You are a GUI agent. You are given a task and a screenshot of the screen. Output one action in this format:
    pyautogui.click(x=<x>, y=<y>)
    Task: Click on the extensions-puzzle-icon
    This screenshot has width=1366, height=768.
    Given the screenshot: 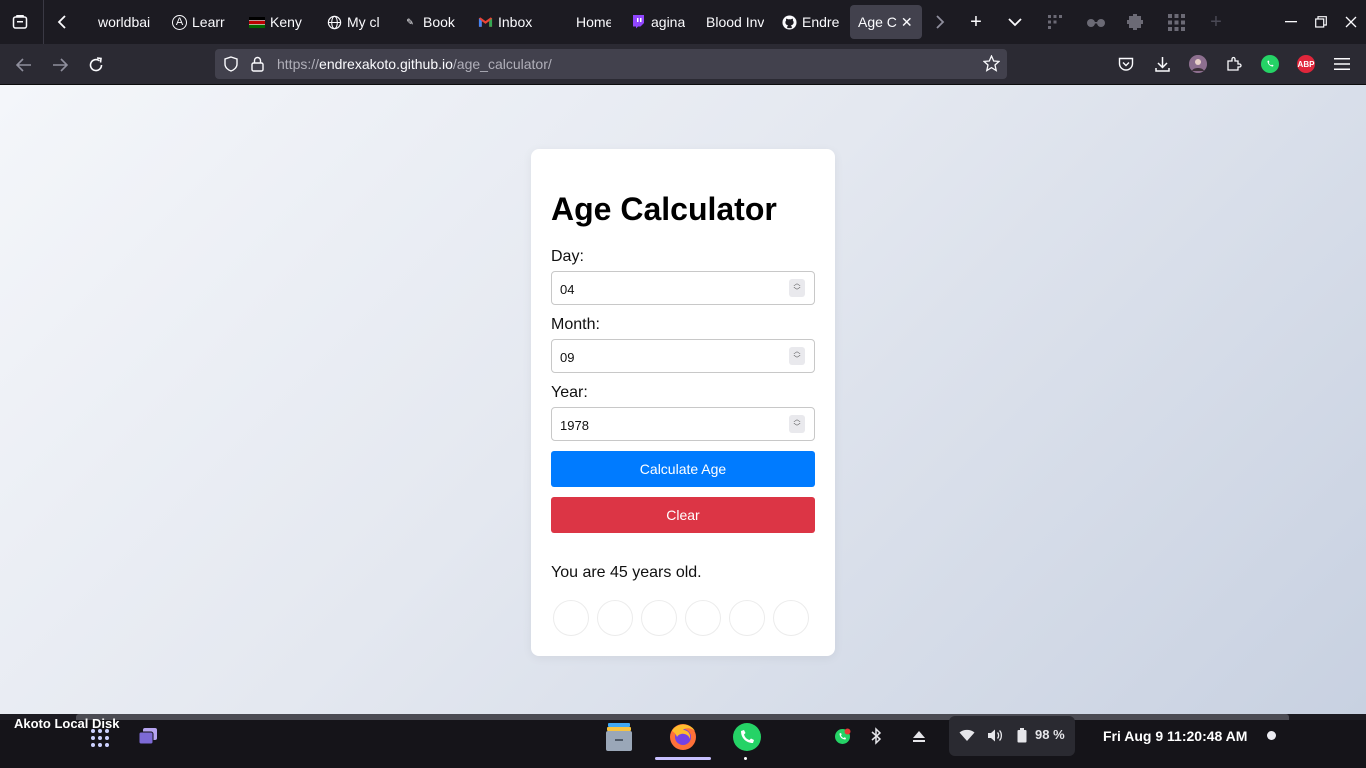 What is the action you would take?
    pyautogui.click(x=1234, y=64)
    